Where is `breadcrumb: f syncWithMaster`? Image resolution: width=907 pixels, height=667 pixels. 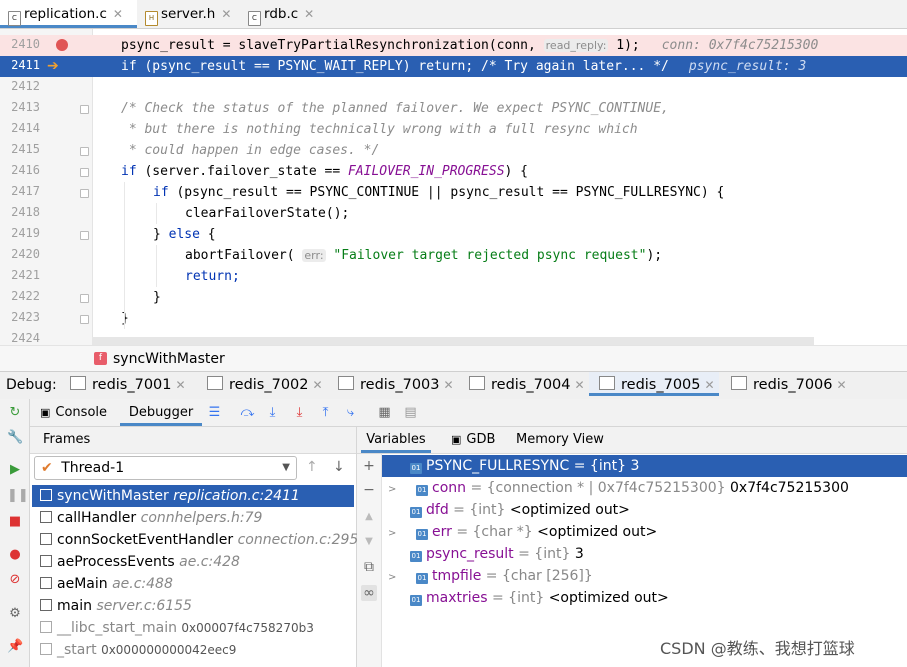 breadcrumb: f syncWithMaster is located at coordinates (453, 358).